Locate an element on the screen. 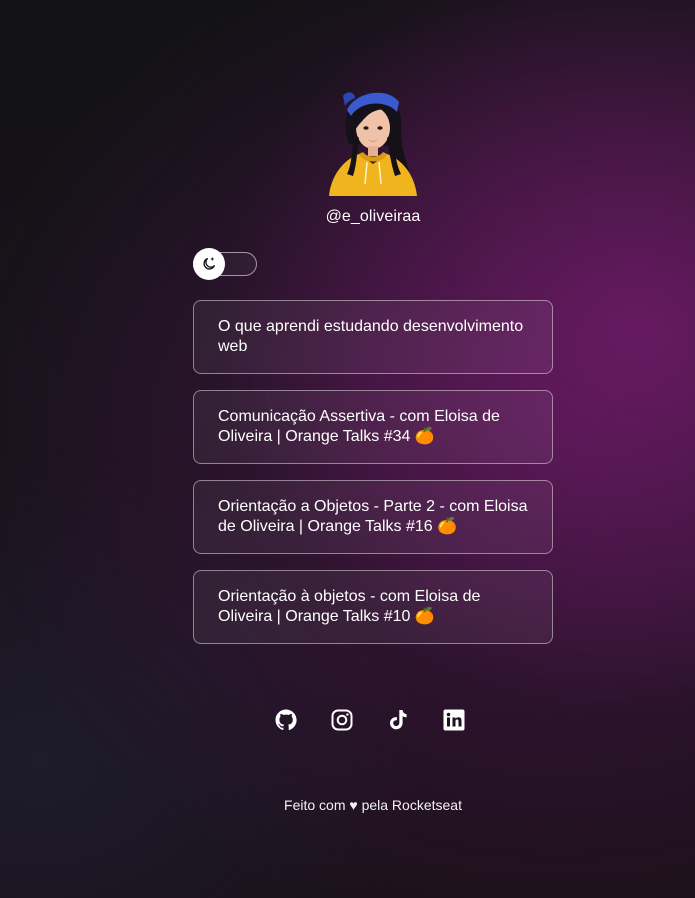 This screenshot has height=898, width=695. tiktok-link is located at coordinates (398, 720).